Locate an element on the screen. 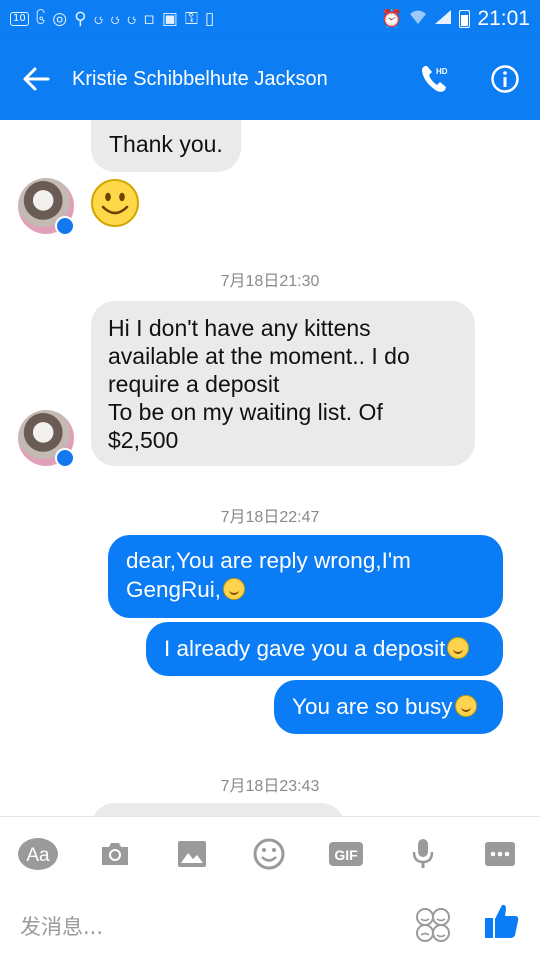 The height and width of the screenshot is (961, 540). info-button is located at coordinates (505, 79).